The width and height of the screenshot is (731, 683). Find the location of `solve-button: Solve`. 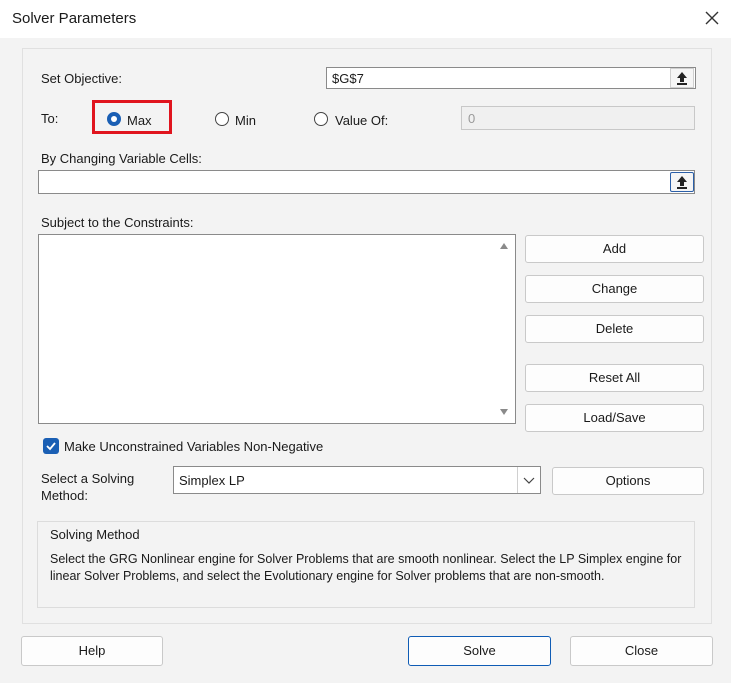

solve-button: Solve is located at coordinates (479, 651).